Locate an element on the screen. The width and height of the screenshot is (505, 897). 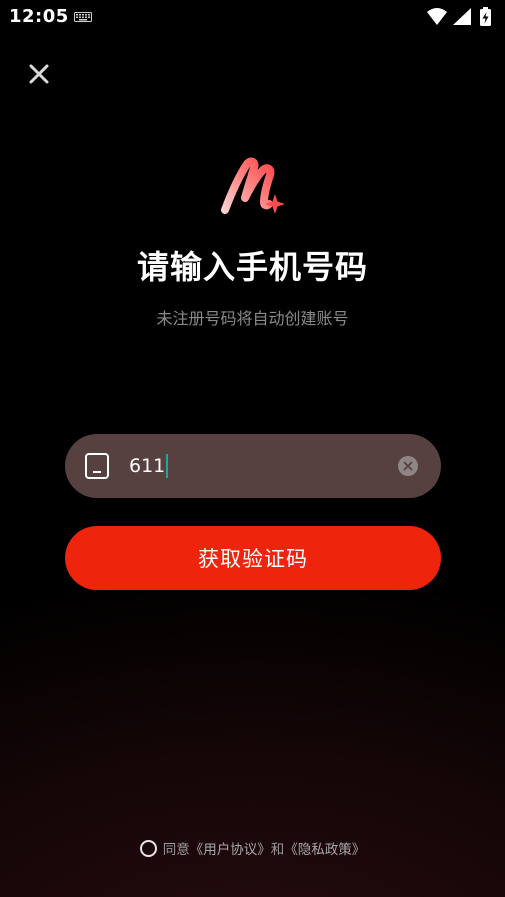
battery-charging-icon is located at coordinates (485, 16).